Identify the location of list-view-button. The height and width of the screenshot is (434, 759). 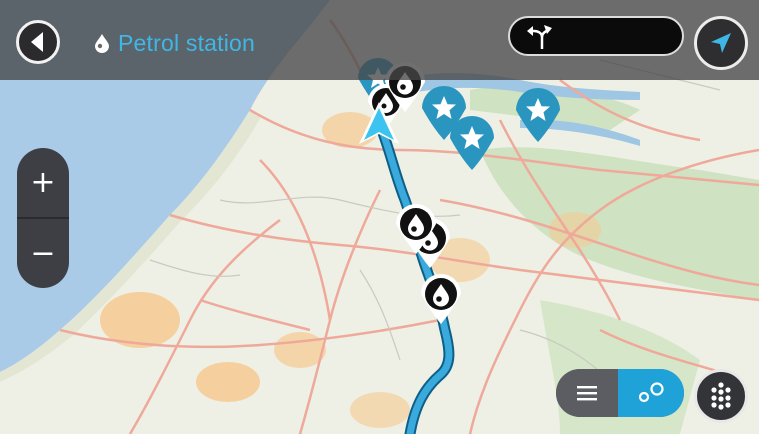
(587, 393).